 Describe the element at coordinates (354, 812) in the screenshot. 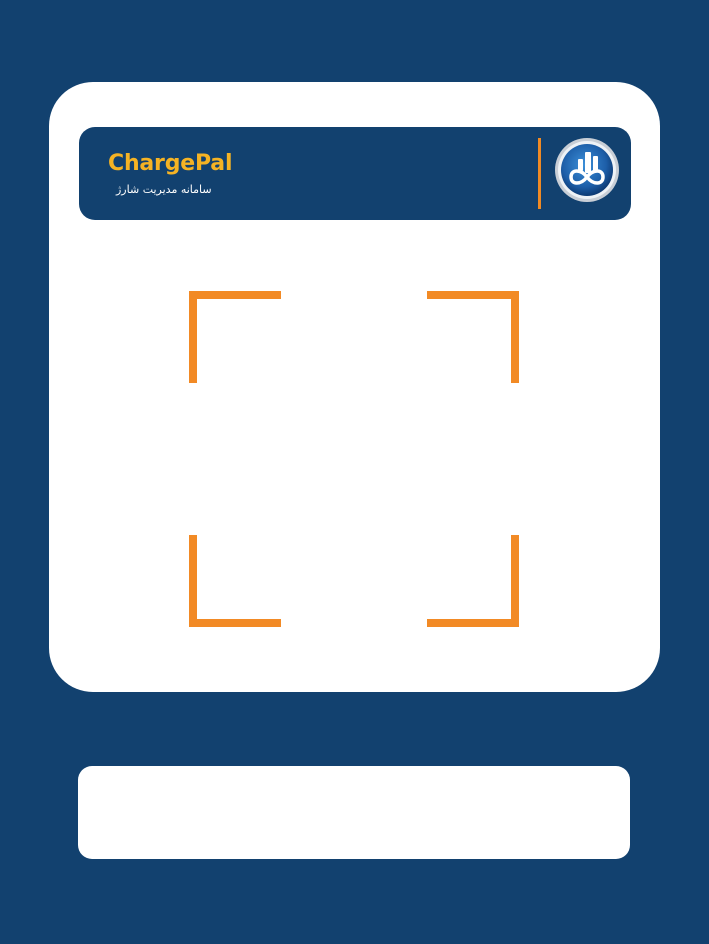

I see `bottom-panel` at that location.